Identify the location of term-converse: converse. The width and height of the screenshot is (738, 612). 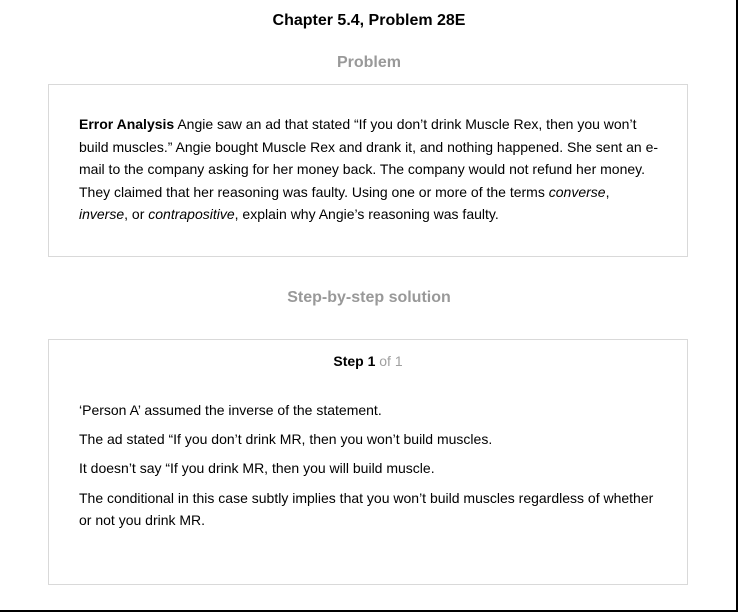
(577, 191).